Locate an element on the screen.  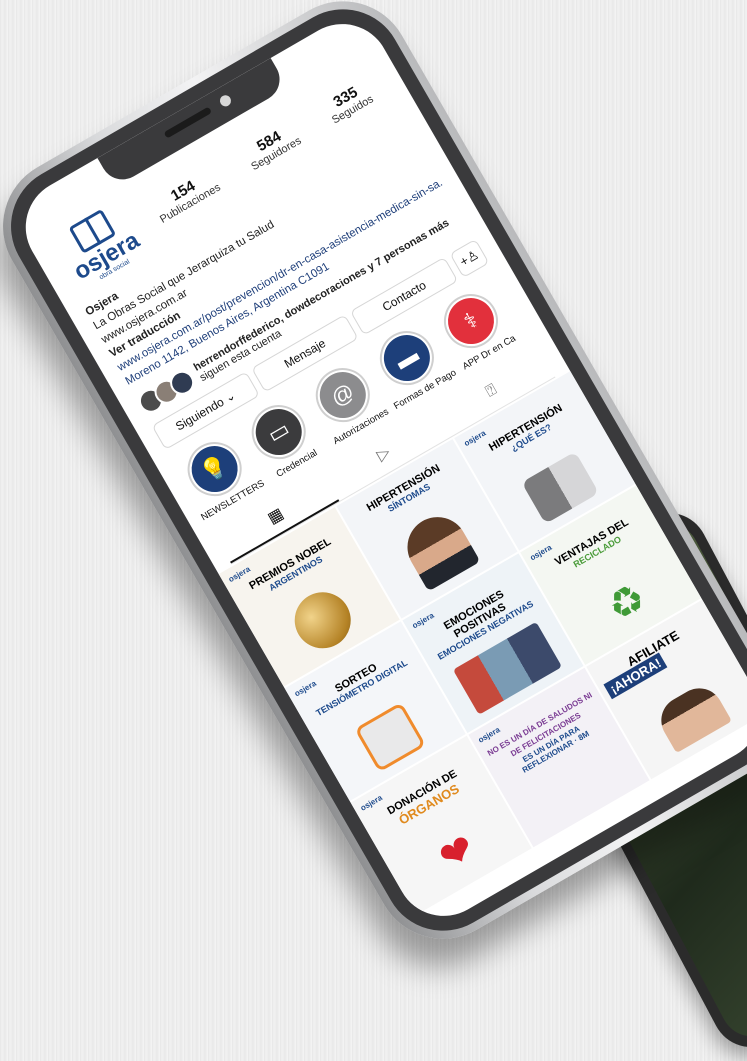
recycle-icon: ♻ is located at coordinates (627, 602).